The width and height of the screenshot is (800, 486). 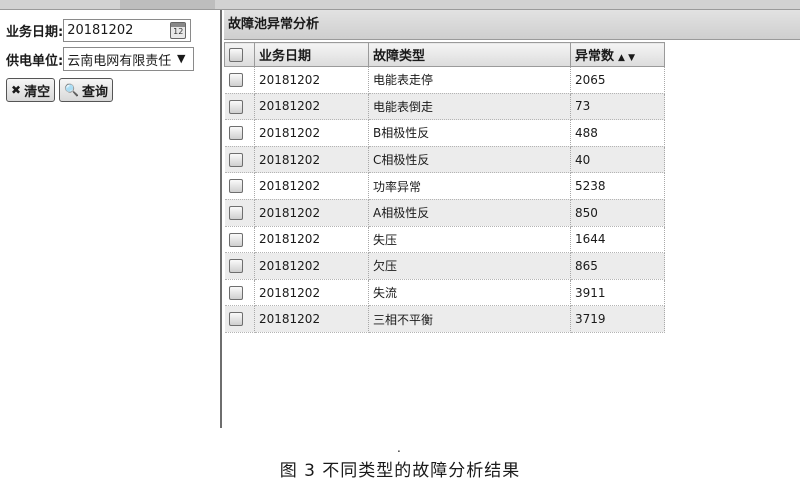 I want to click on select-all-checkbox, so click(x=236, y=54).